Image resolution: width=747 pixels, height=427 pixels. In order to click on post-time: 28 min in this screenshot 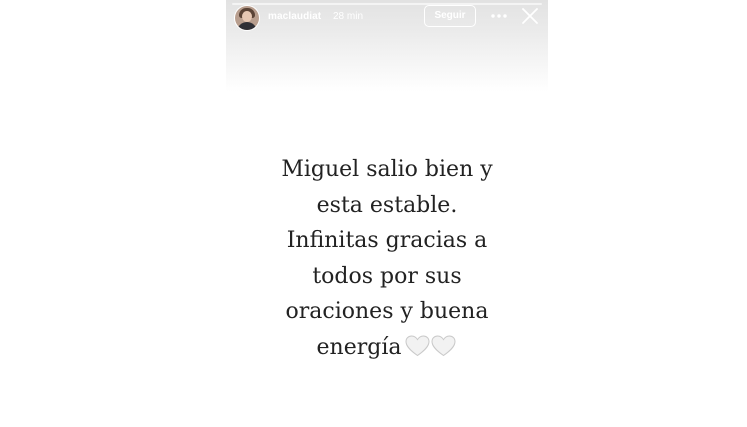, I will do `click(348, 16)`.